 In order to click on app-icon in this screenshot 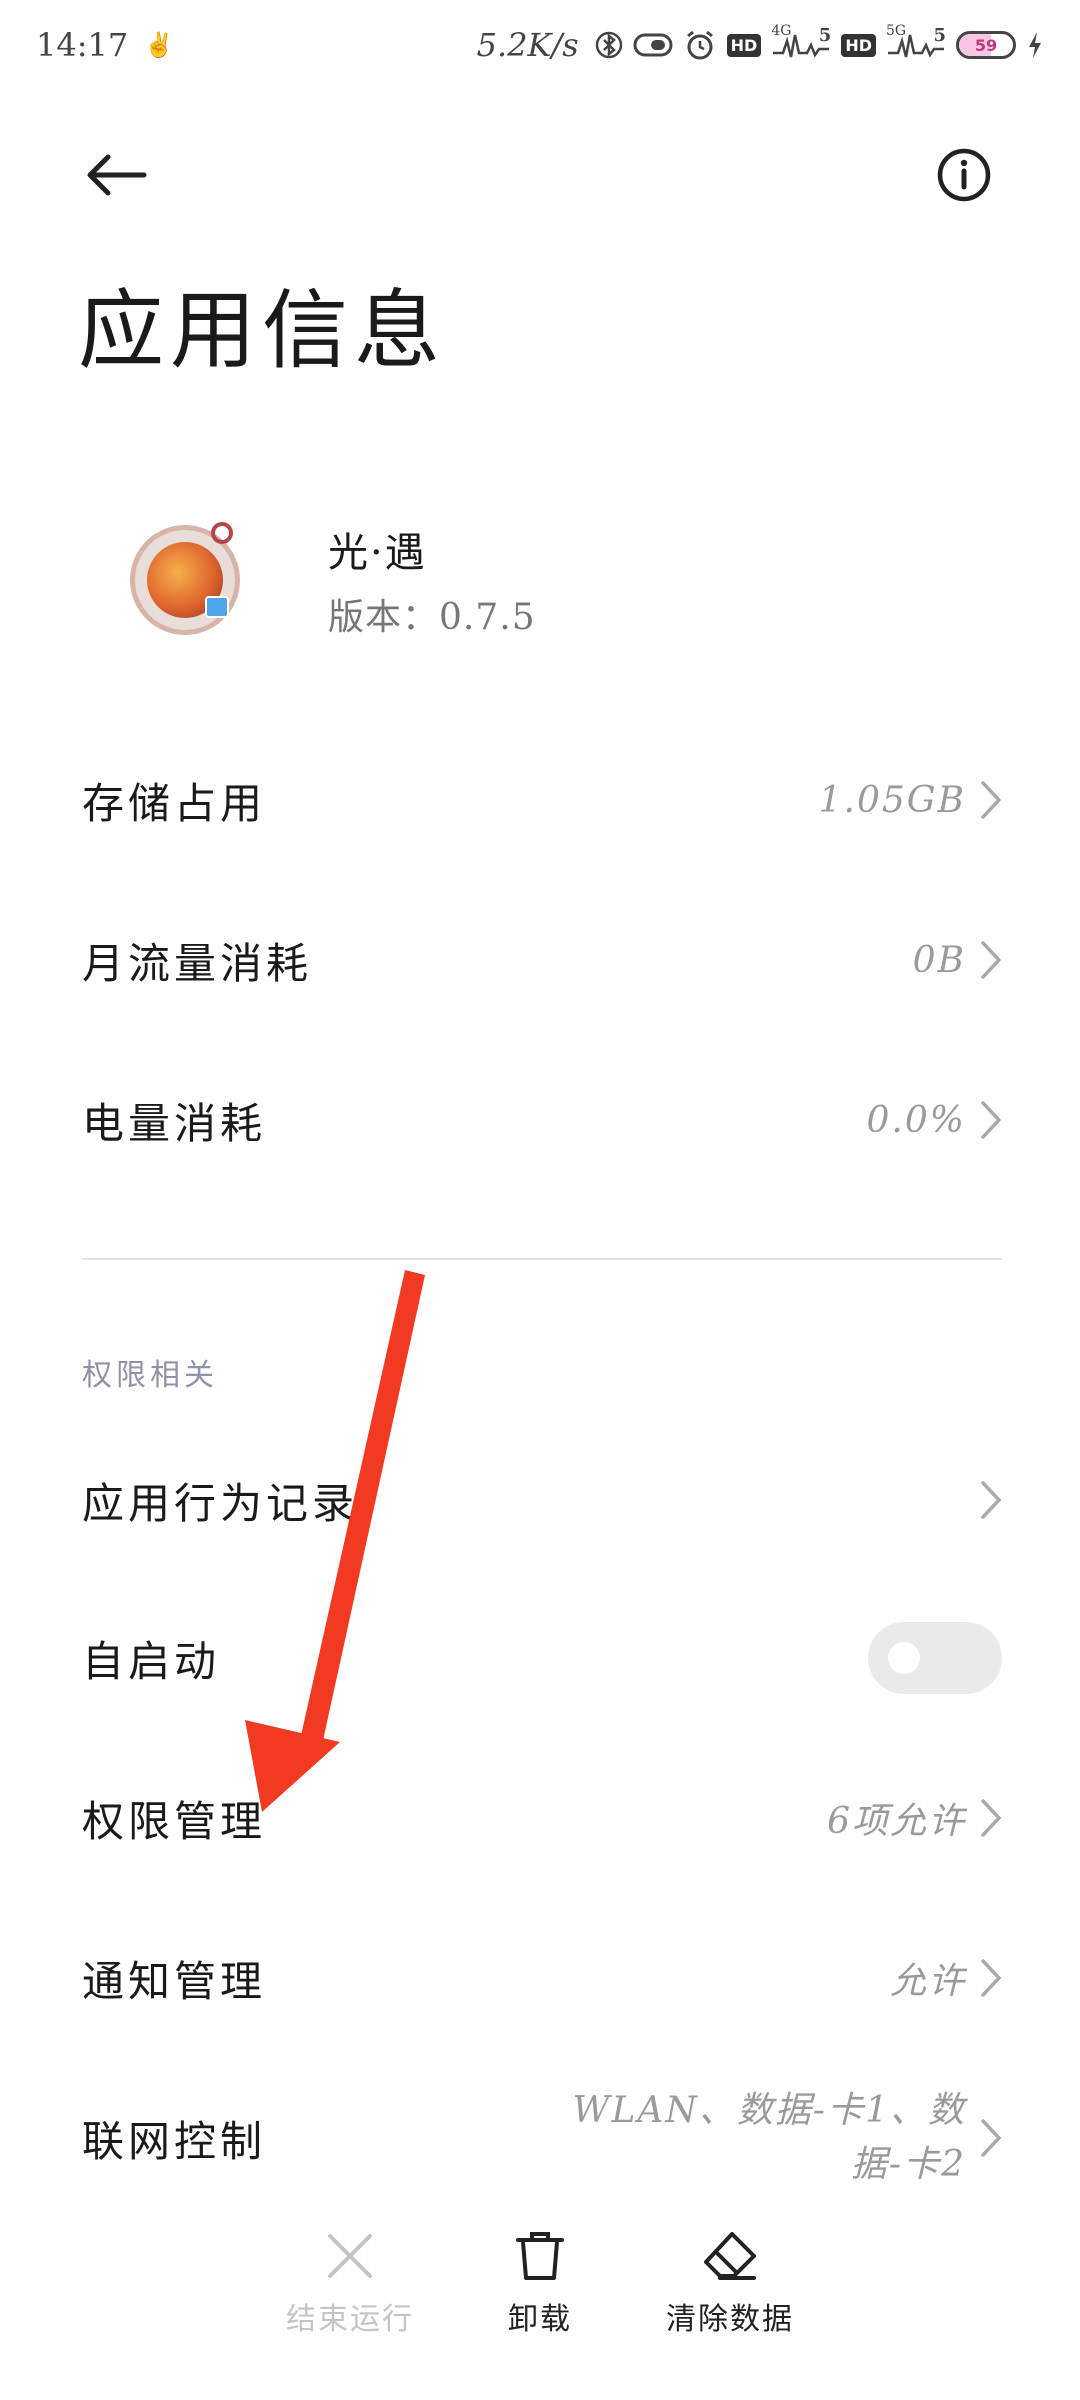, I will do `click(185, 578)`.